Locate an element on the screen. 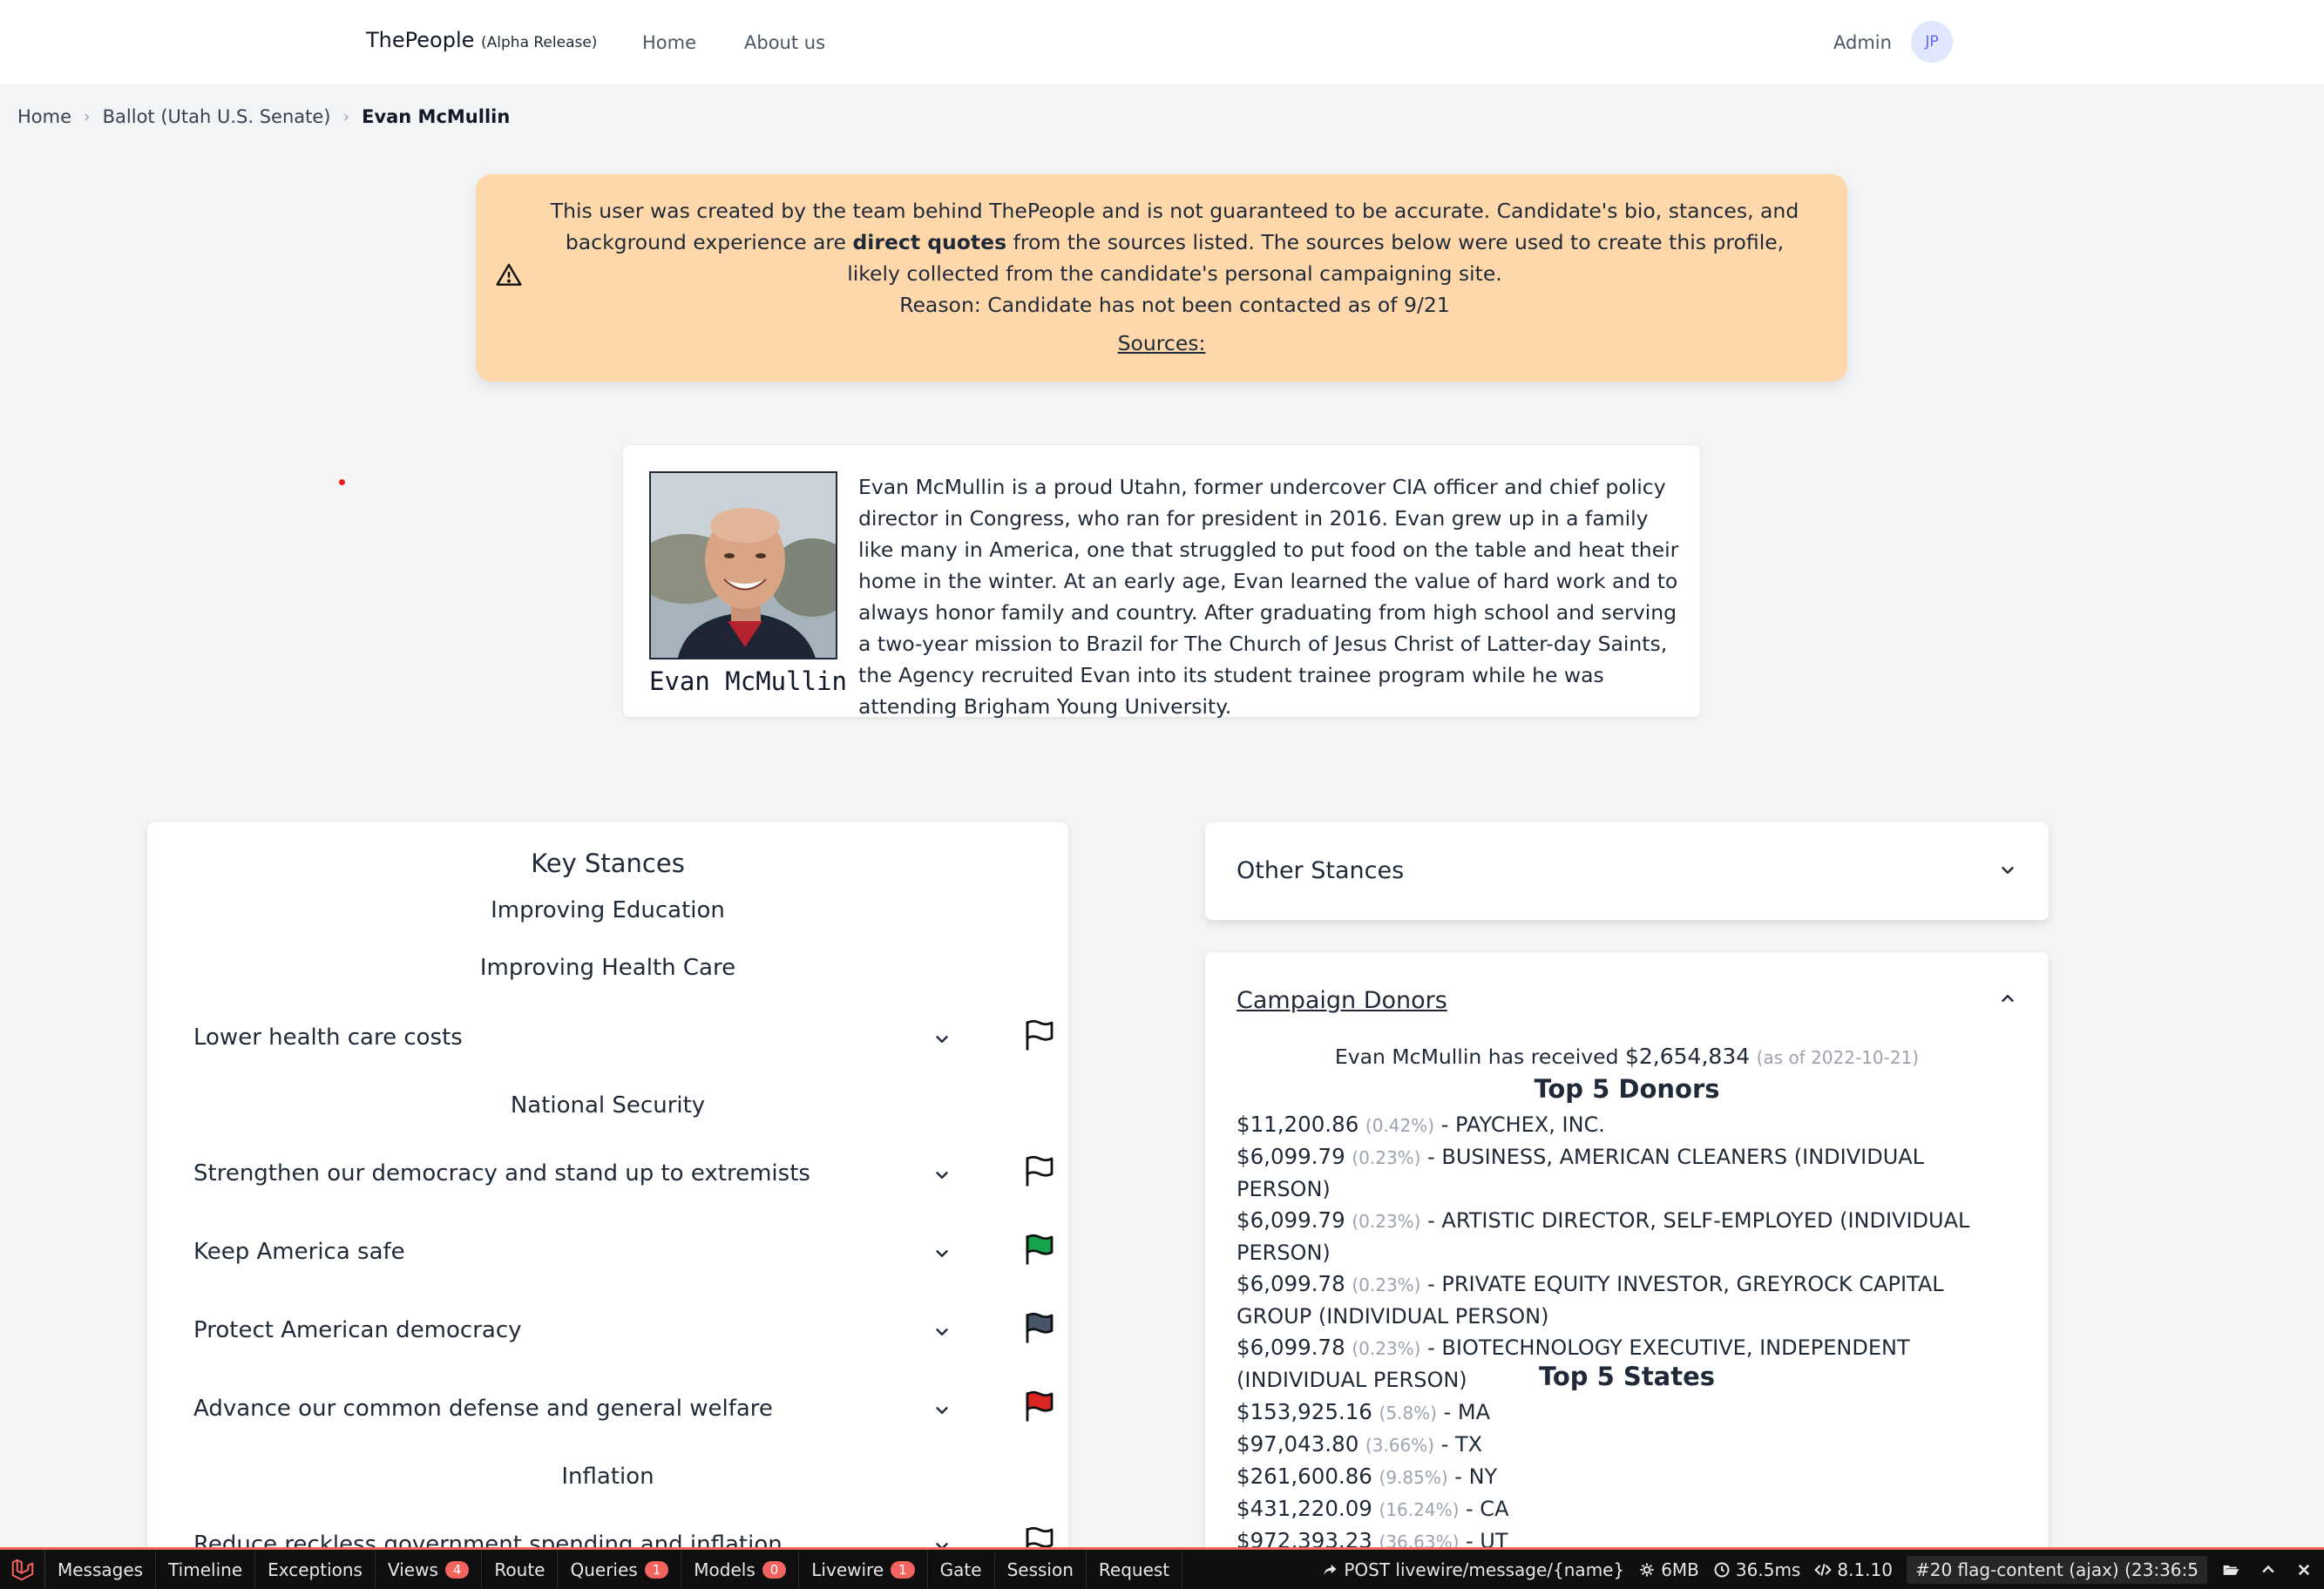 Image resolution: width=2324 pixels, height=1589 pixels. stance-row: Keep America safe is located at coordinates (629, 1253).